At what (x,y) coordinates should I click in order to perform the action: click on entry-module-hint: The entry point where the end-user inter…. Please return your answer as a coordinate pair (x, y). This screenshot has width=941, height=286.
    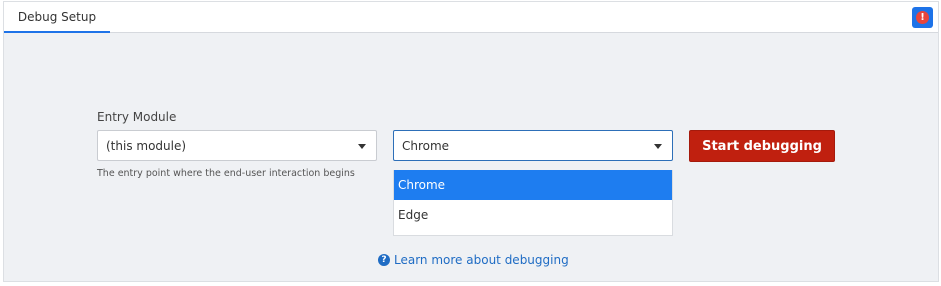
    Looking at the image, I should click on (226, 173).